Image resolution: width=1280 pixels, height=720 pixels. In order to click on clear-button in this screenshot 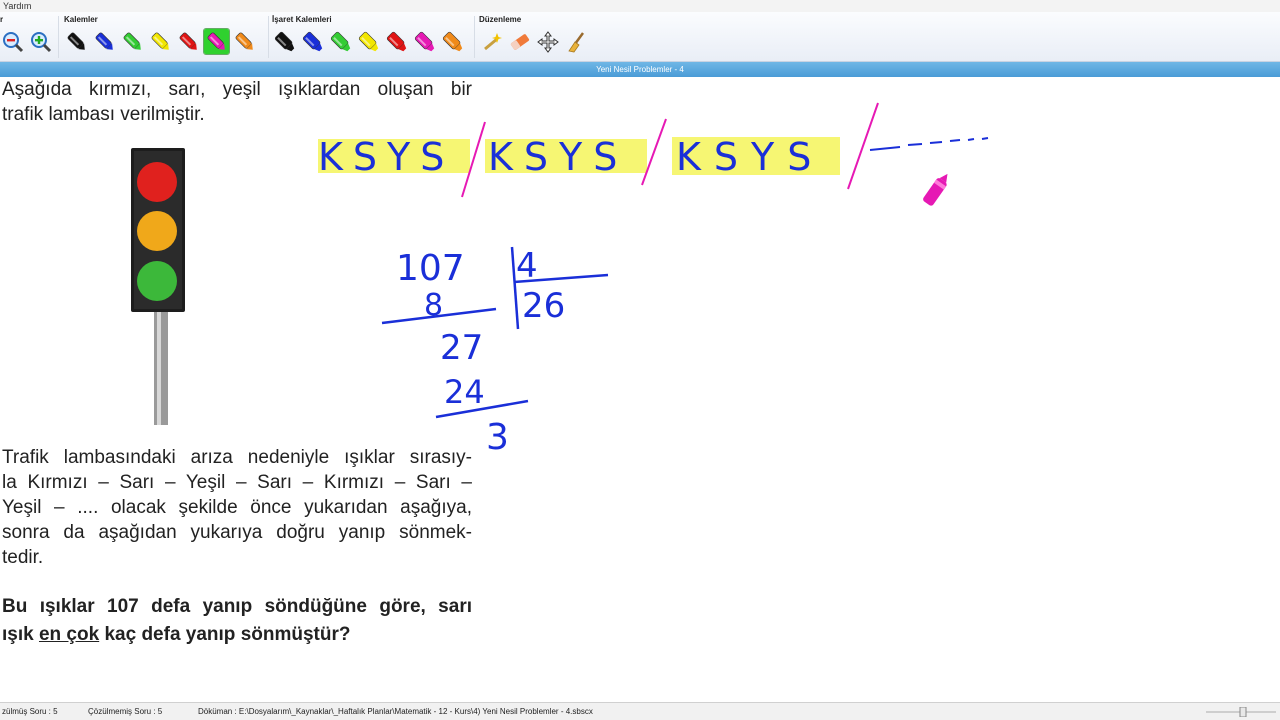, I will do `click(575, 41)`.